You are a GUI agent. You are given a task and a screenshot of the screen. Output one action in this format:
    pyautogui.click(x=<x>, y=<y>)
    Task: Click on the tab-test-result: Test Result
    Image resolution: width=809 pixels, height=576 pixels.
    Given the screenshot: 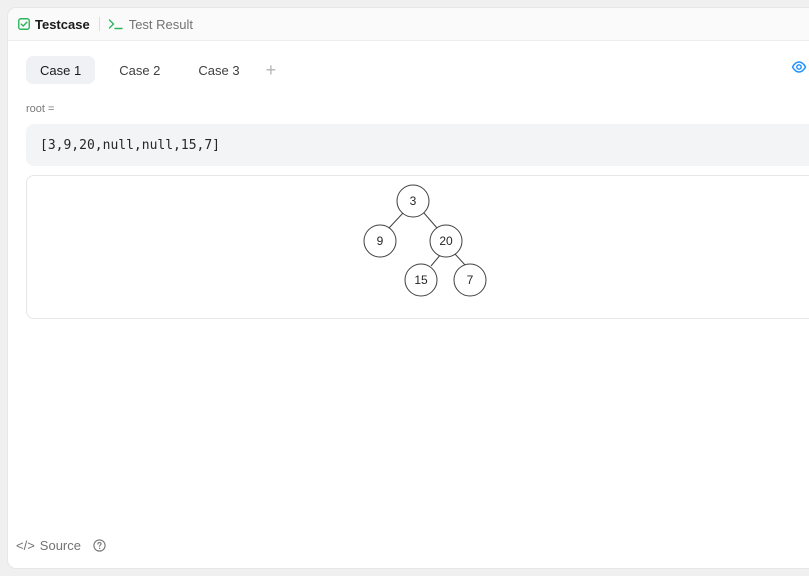 What is the action you would take?
    pyautogui.click(x=150, y=24)
    